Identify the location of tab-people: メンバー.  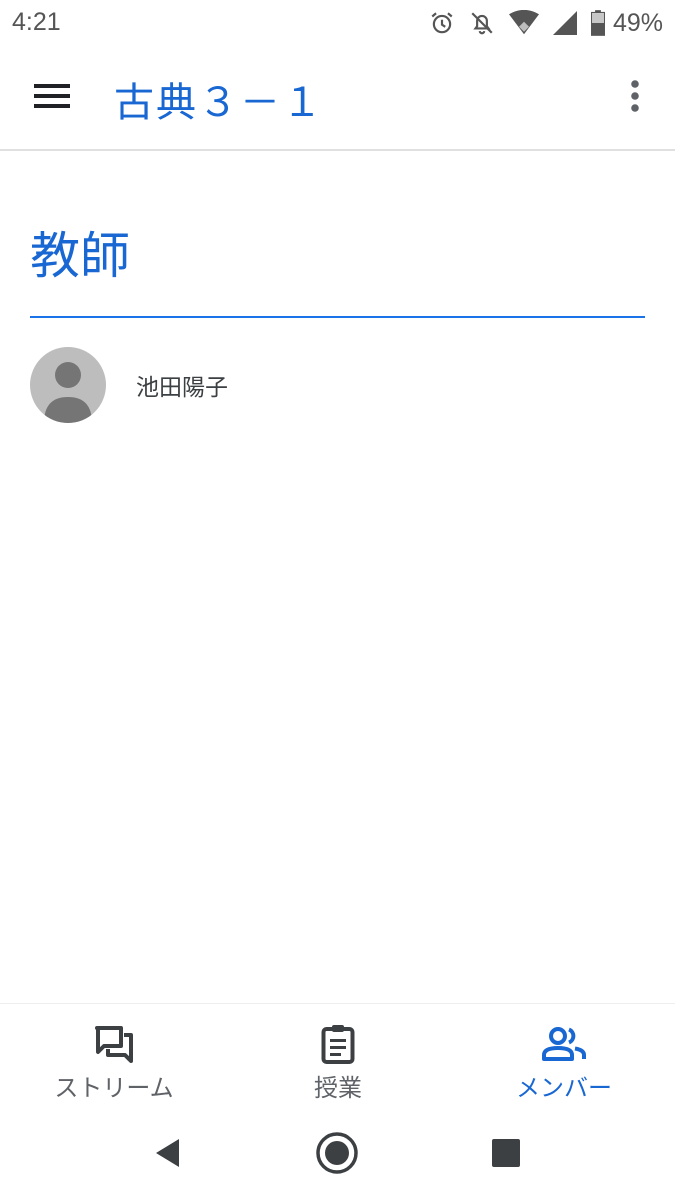
(564, 1057).